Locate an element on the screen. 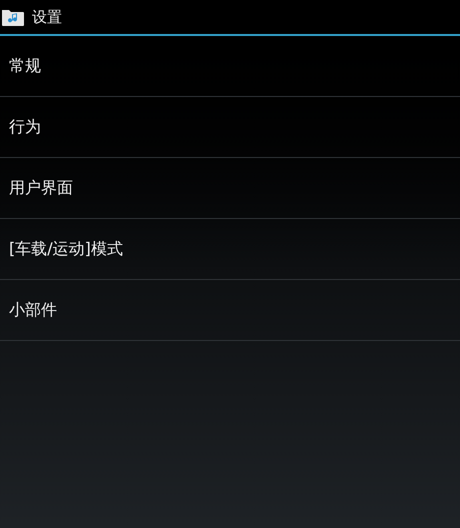  settings-item: 小部件 is located at coordinates (33, 310).